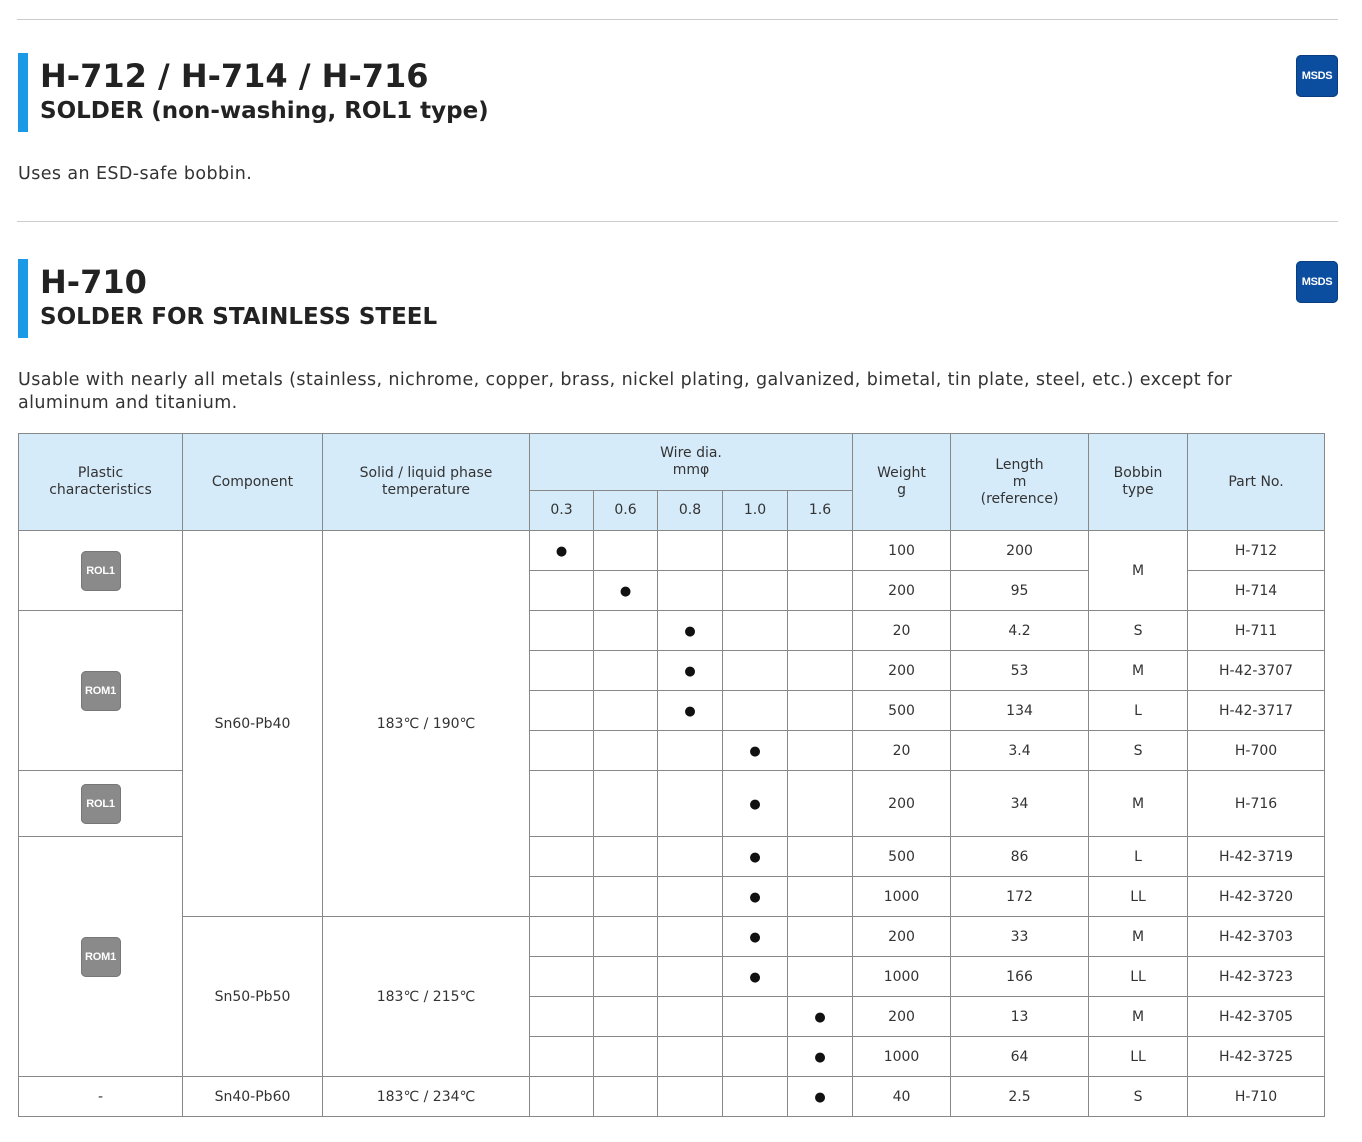 The image size is (1362, 1142). I want to click on header-length: Length m (reference), so click(1020, 482).